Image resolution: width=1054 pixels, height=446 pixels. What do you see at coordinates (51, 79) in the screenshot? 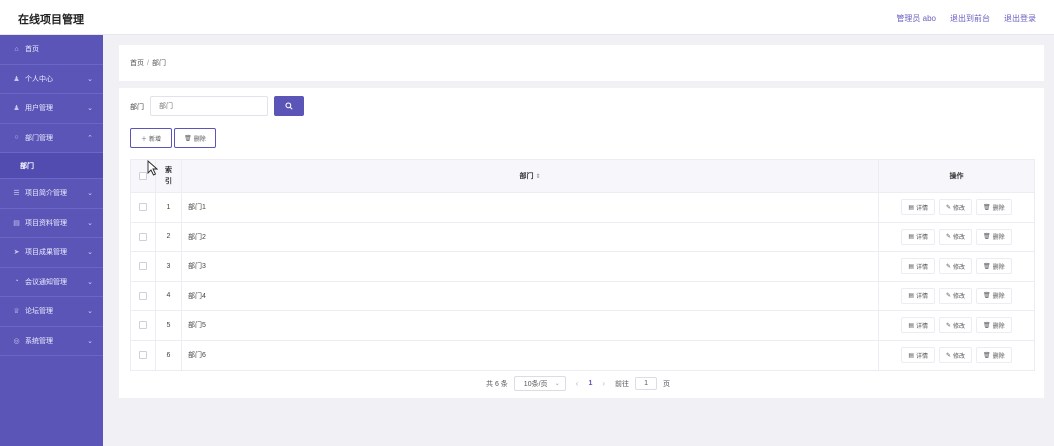
I see `sidebar-item-personal-center: ♟ 个人中心 ⌄` at bounding box center [51, 79].